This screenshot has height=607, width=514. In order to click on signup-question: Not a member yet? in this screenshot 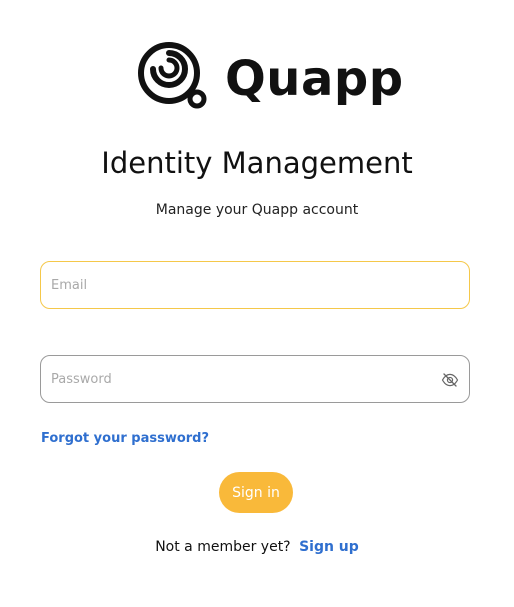, I will do `click(223, 547)`.